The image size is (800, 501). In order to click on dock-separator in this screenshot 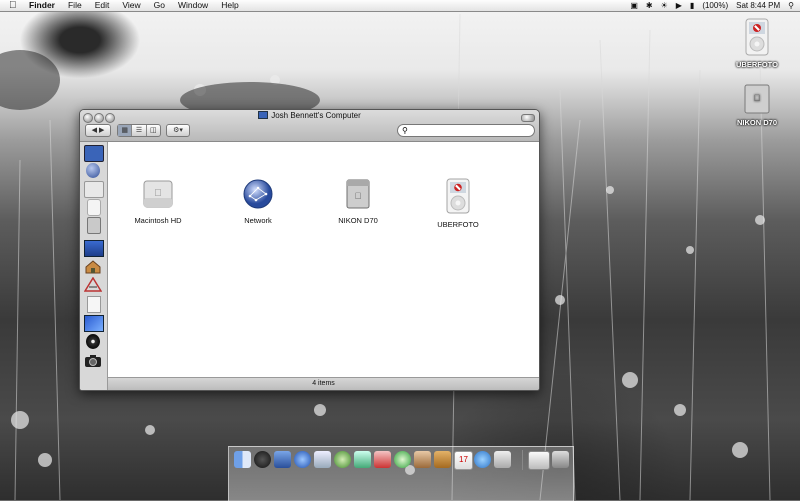, I will do `click(522, 460)`.